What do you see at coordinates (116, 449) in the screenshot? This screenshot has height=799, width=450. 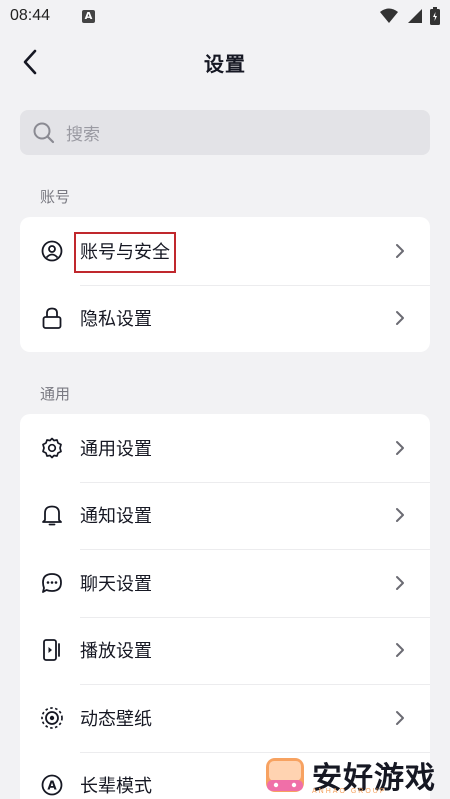 I see `row-label-general: 通用设置` at bounding box center [116, 449].